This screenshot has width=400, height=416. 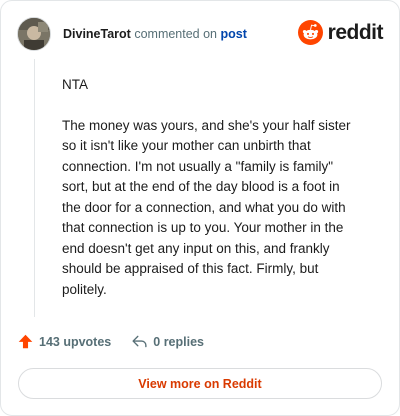 I want to click on reddit-logo: reddit, so click(x=340, y=32).